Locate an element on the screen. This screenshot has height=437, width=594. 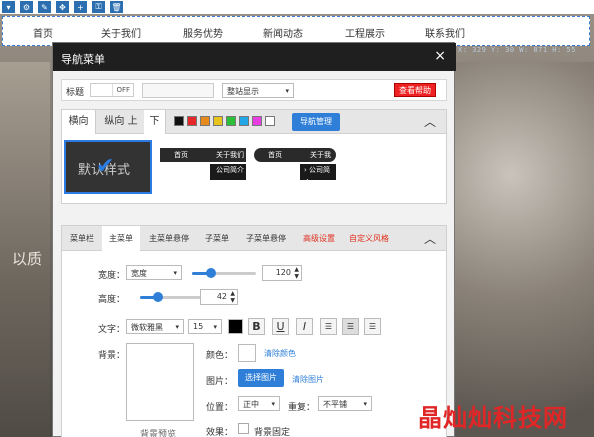
fixed-background-label: 背景固定 is located at coordinates (272, 432).